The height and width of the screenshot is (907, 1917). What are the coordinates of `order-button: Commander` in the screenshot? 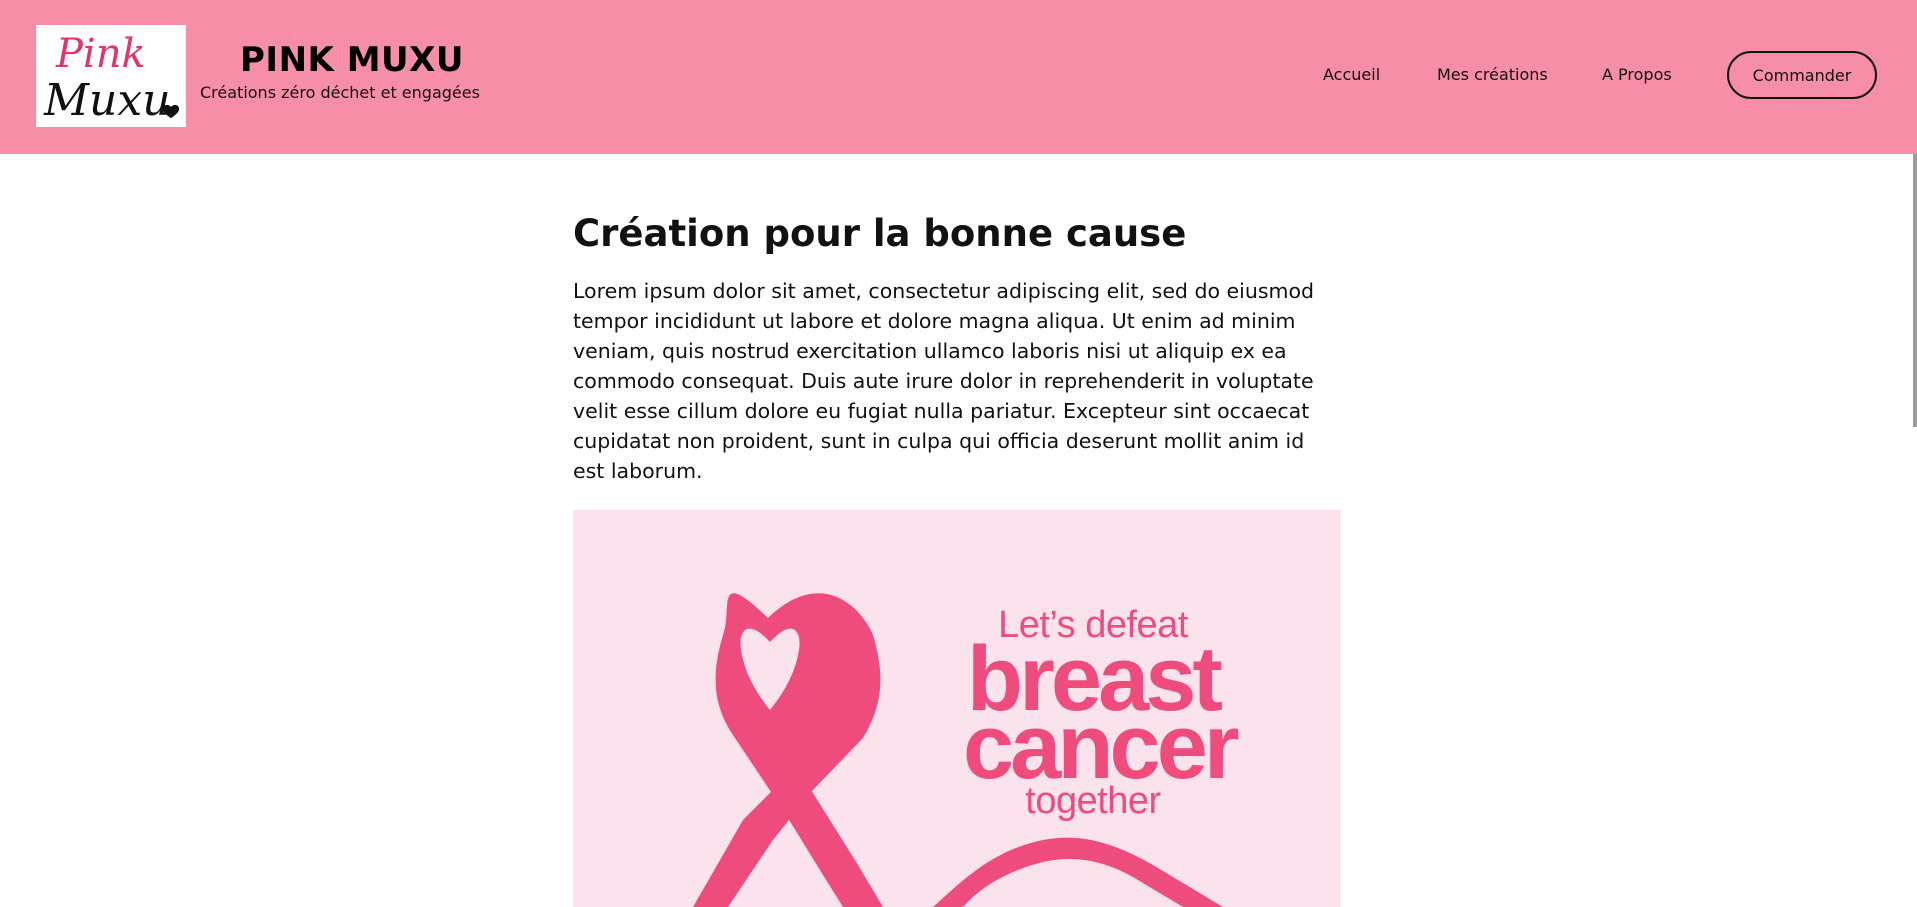 It's located at (1802, 75).